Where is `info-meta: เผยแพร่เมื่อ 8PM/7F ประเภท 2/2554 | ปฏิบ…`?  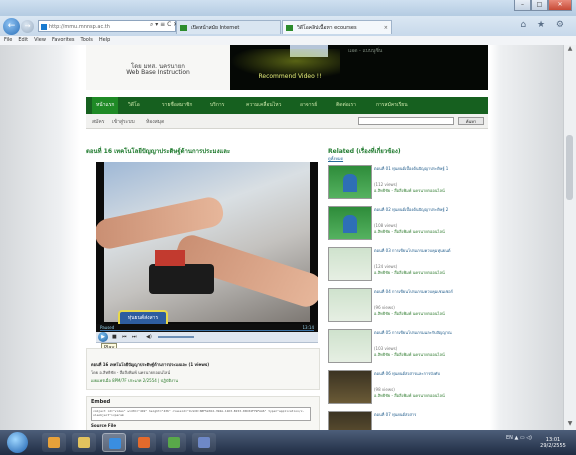 info-meta: เผยแพร่เมื่อ 8PM/7F ประเภท 2/2554 | ปฏิบ… is located at coordinates (134, 380).